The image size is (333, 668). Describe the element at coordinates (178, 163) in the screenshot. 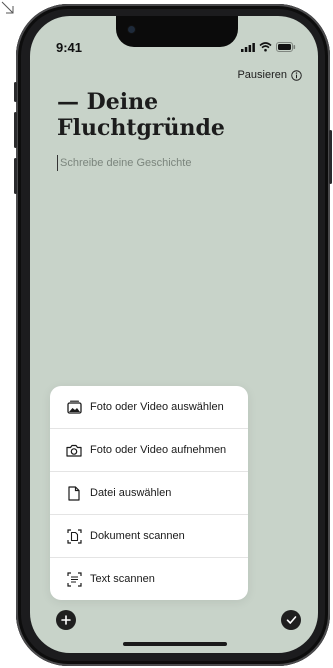

I see `story-input` at that location.